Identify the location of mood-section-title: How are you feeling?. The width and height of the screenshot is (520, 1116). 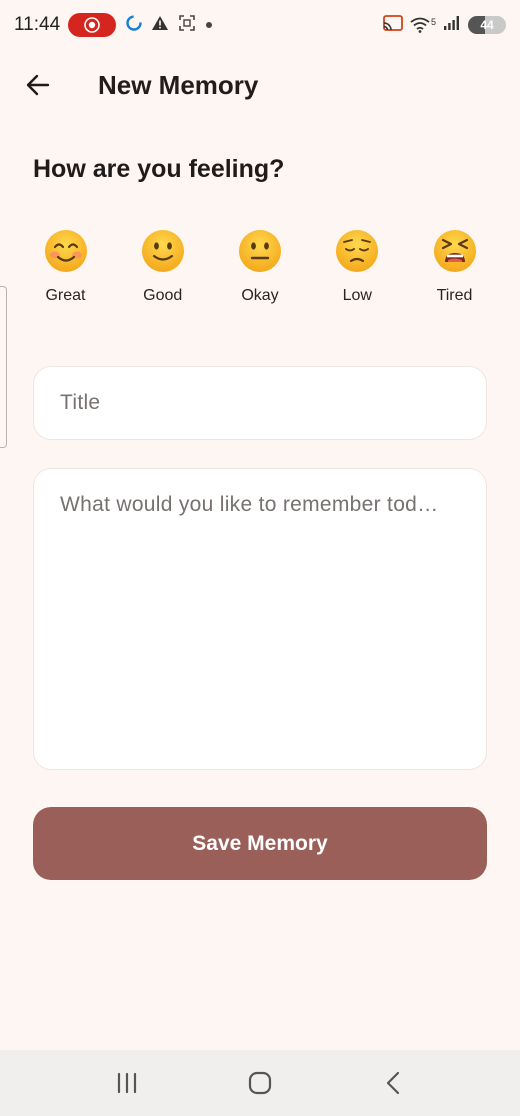
(159, 169).